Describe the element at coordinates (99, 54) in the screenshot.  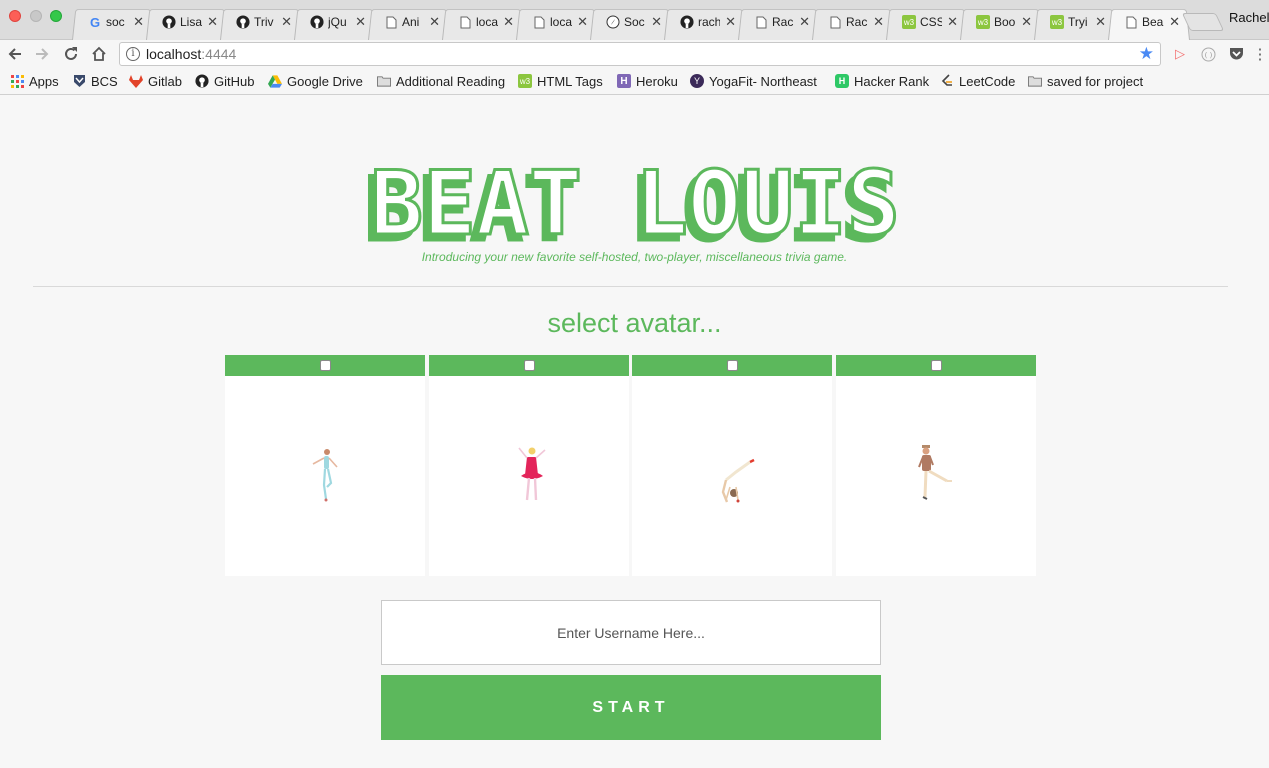
I see `home-icon` at that location.